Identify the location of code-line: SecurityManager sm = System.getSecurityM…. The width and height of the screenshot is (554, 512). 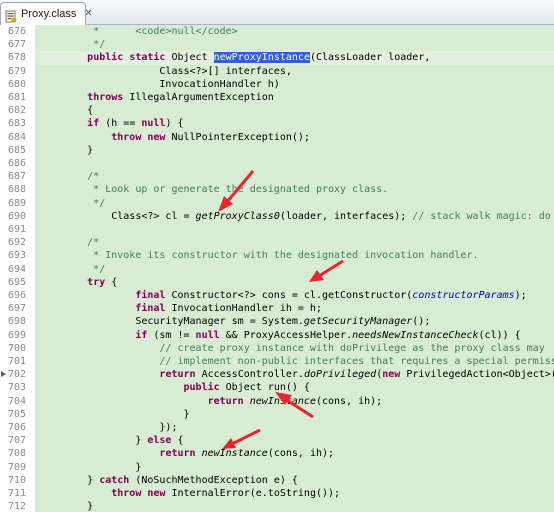
(296, 321).